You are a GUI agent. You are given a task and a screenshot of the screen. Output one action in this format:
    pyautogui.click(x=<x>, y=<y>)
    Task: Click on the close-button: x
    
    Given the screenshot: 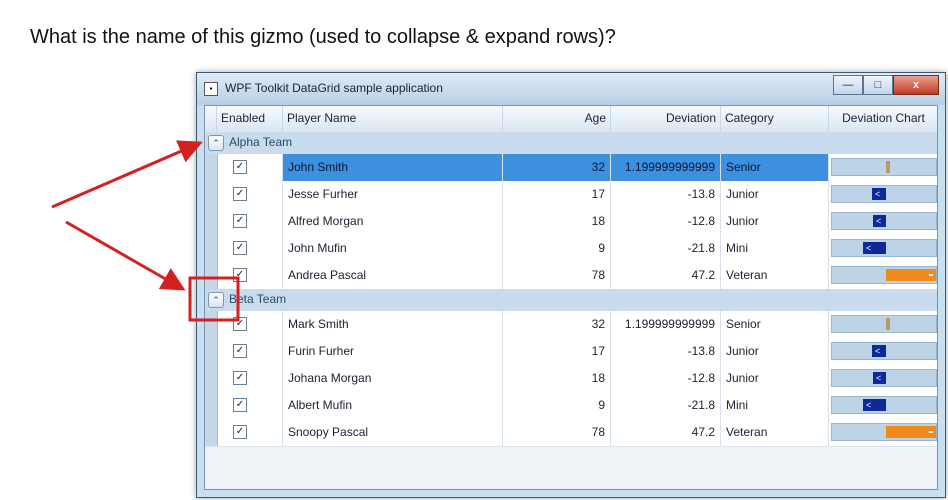 What is the action you would take?
    pyautogui.click(x=916, y=85)
    